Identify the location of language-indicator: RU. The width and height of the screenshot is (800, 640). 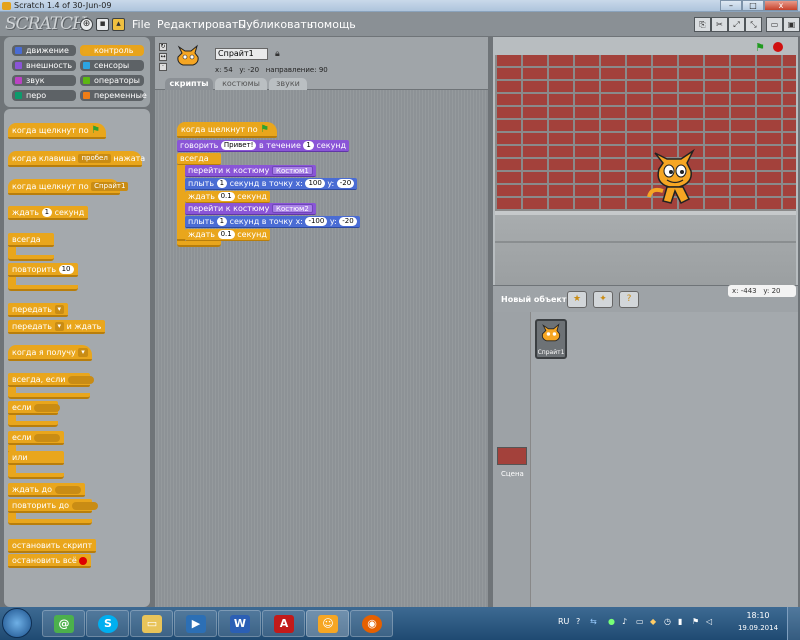
(563, 621).